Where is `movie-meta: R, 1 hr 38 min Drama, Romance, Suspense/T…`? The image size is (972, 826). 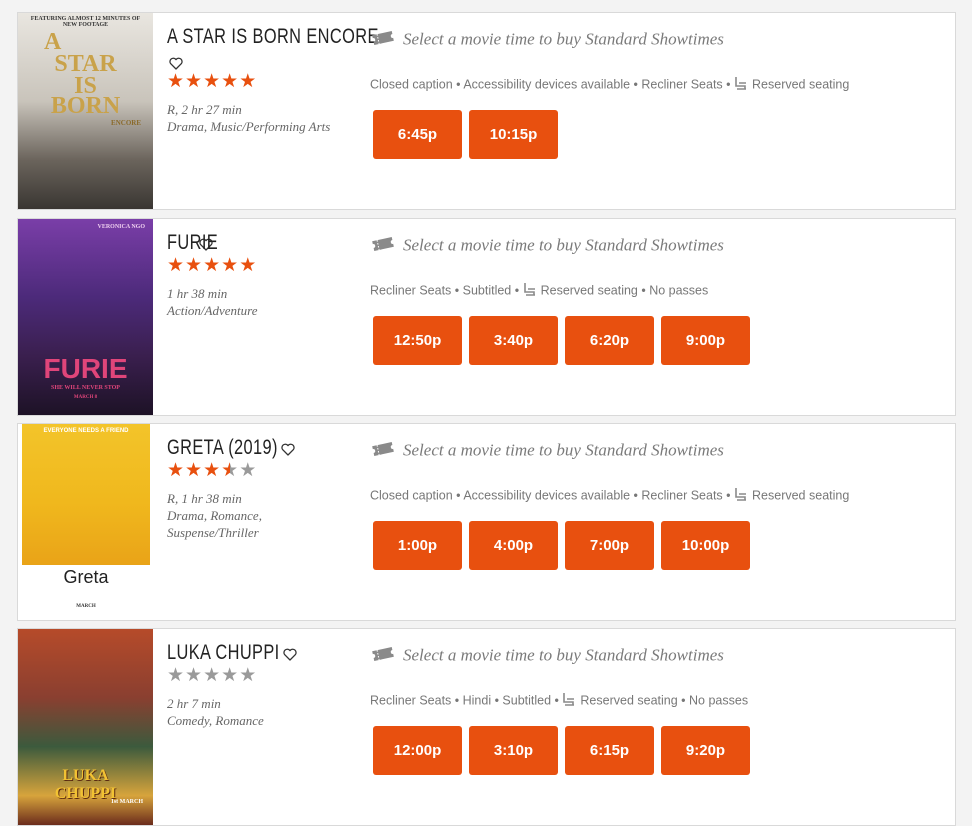
movie-meta: R, 1 hr 38 min Drama, Romance, Suspense/T… is located at coordinates (262, 515).